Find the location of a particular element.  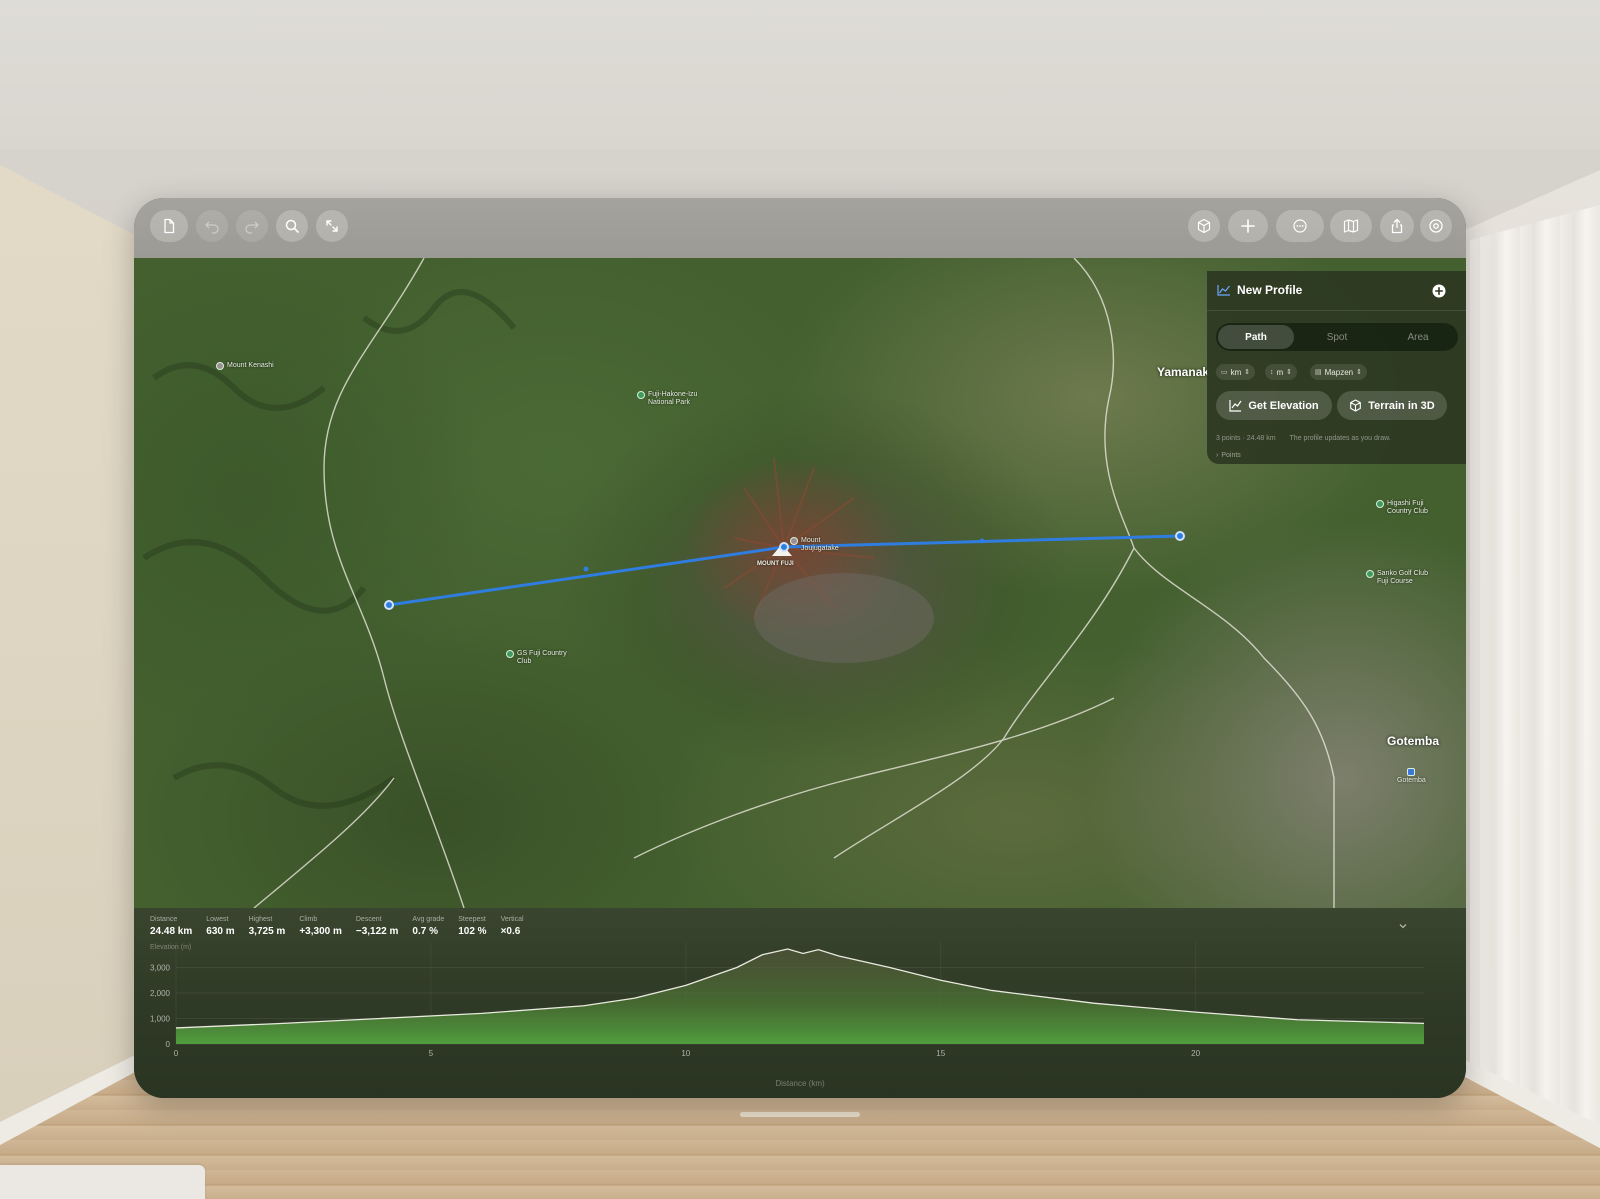

stat-label: Distance is located at coordinates (164, 919).